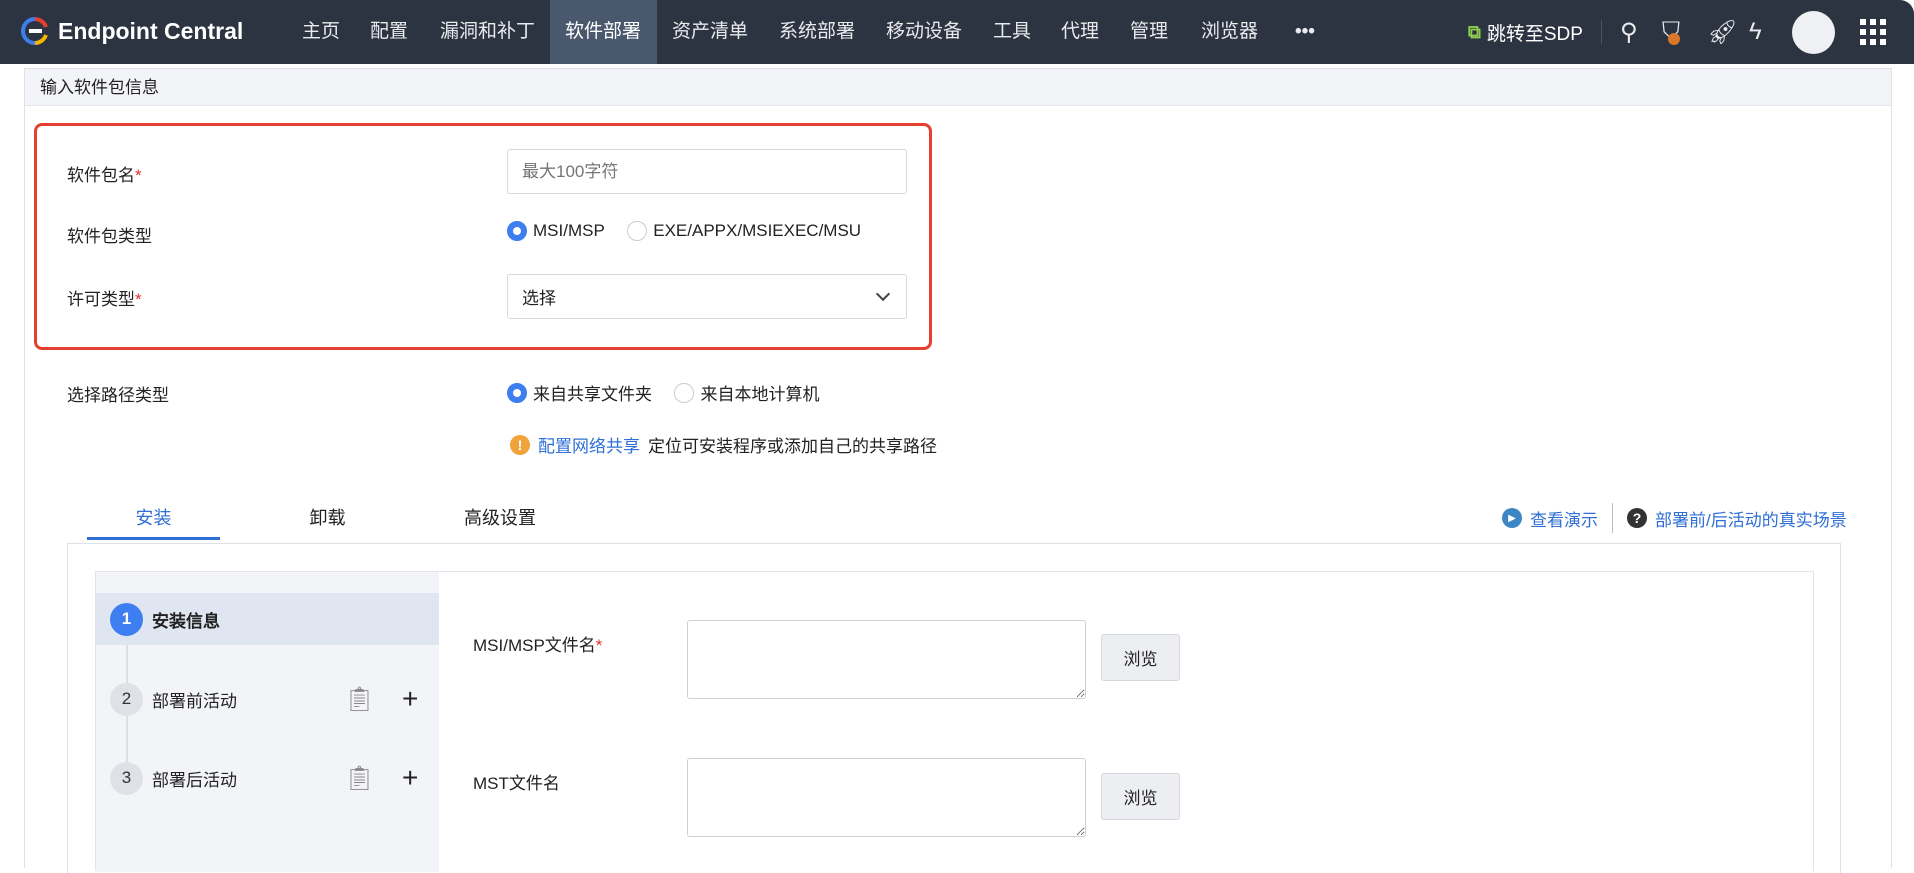 This screenshot has height=873, width=1914. Describe the element at coordinates (707, 296) in the screenshot. I see `license-type-select: 选择` at that location.